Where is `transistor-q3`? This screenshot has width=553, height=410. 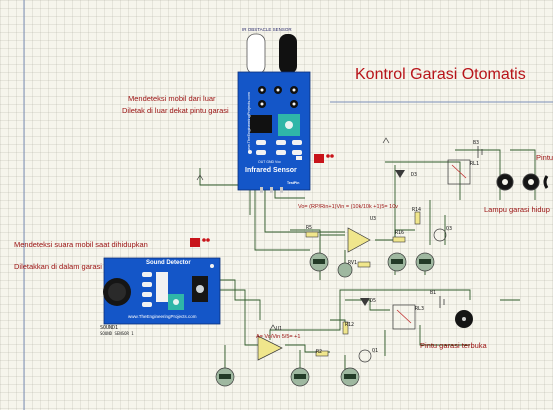
transistor-q3 is located at coordinates (440, 235).